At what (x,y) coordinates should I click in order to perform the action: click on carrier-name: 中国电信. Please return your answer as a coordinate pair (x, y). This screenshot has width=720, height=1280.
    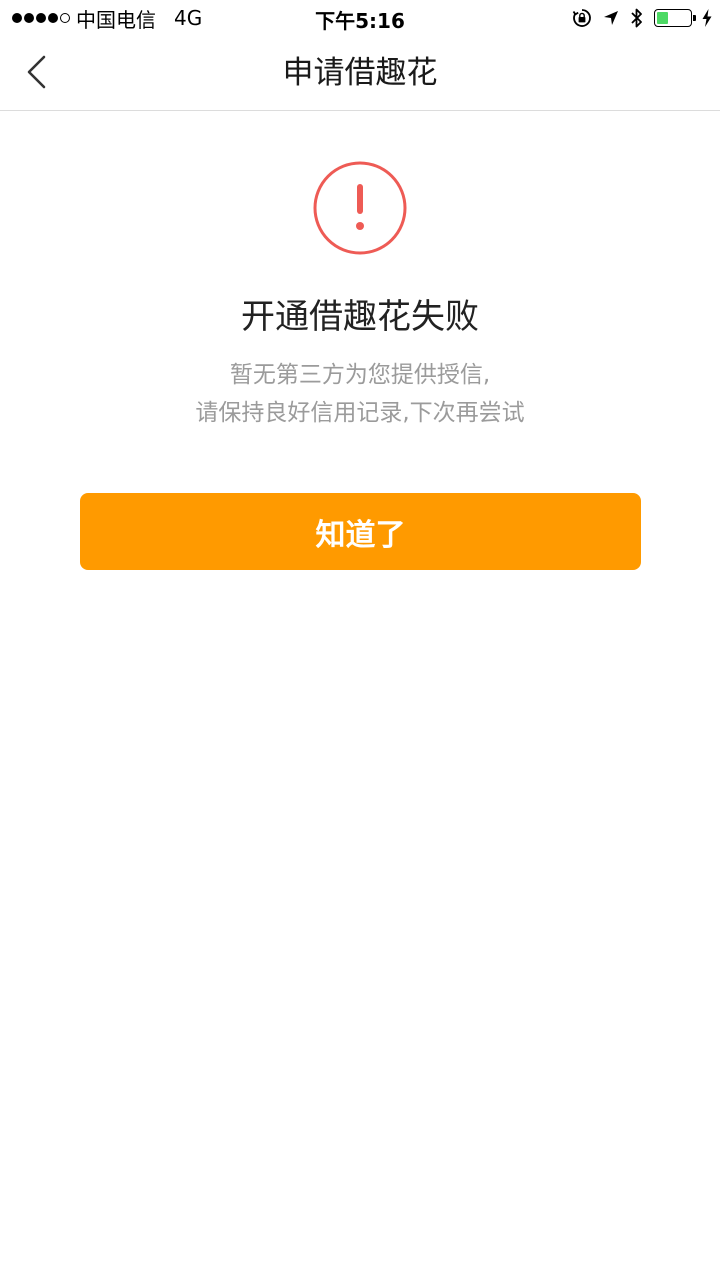
    Looking at the image, I should click on (116, 19).